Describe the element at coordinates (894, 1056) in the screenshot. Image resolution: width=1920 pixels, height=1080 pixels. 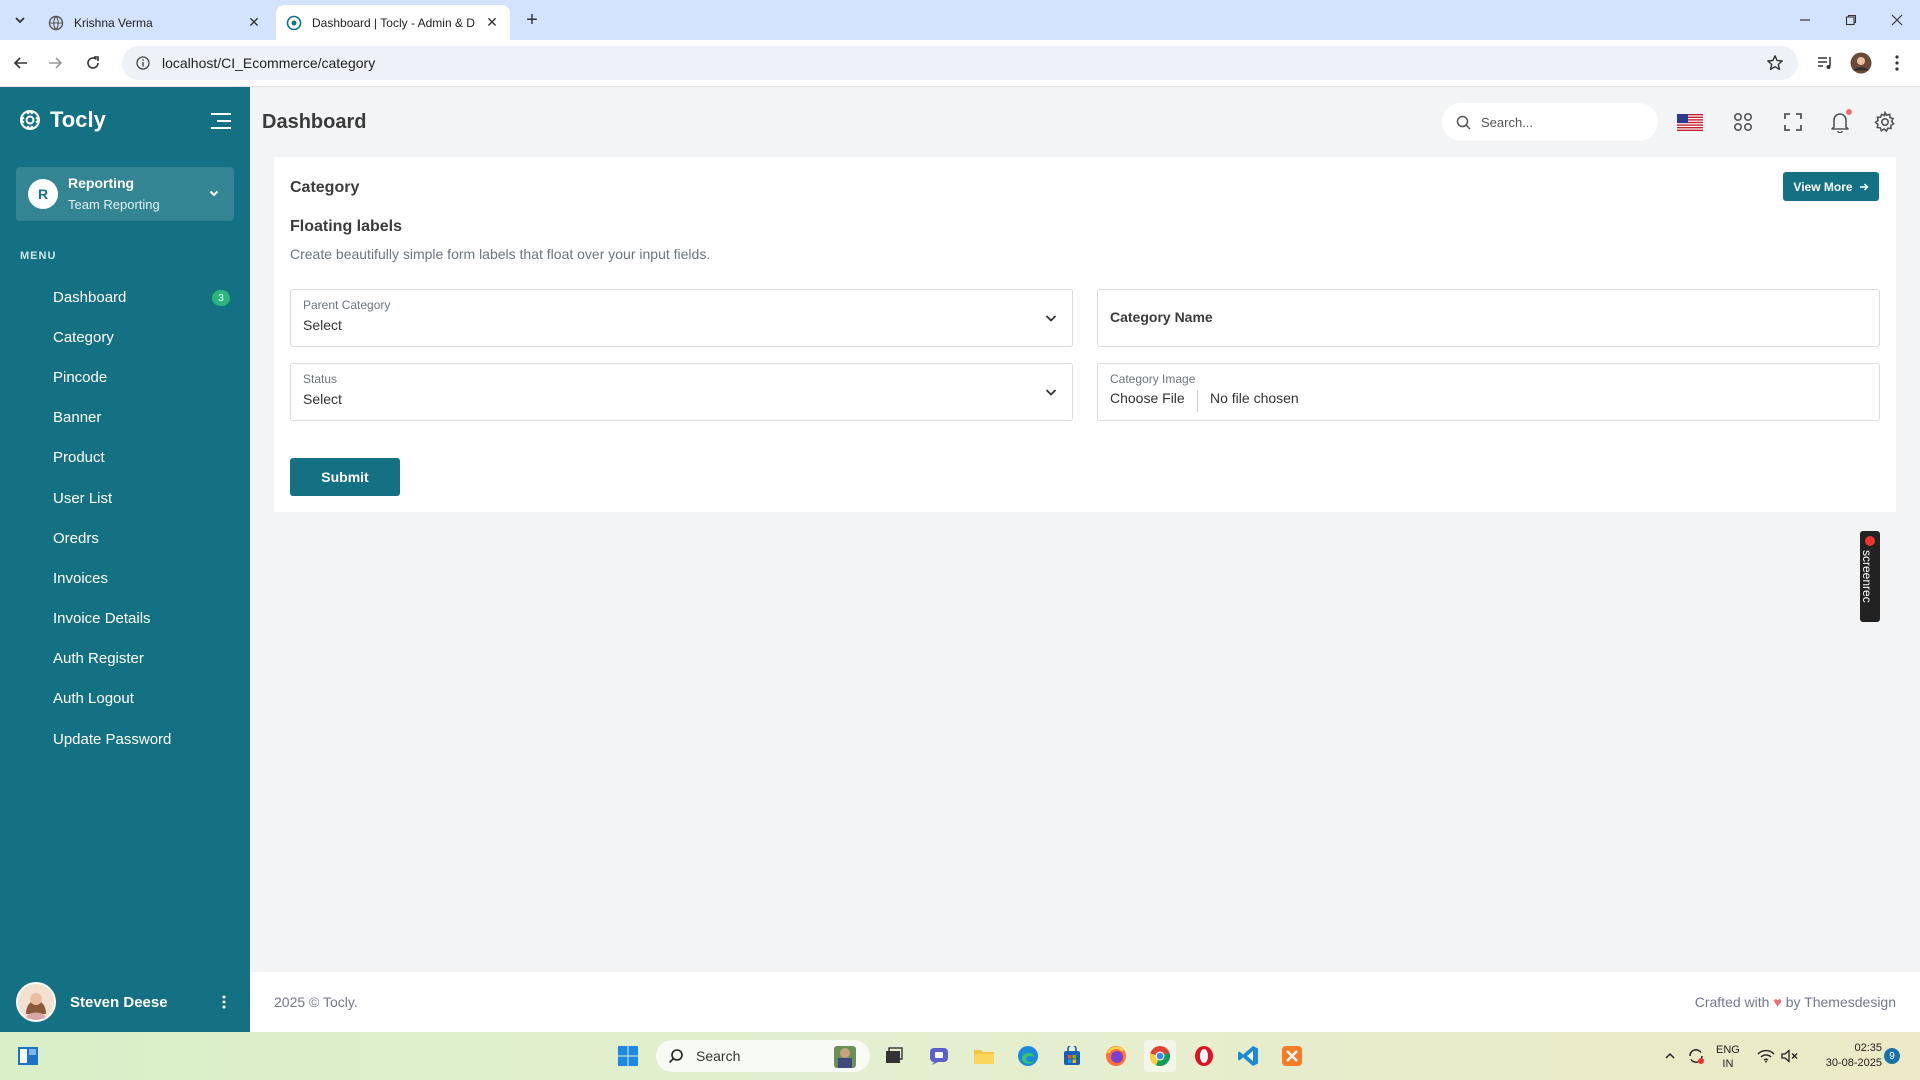
I see `task-view-icon` at that location.